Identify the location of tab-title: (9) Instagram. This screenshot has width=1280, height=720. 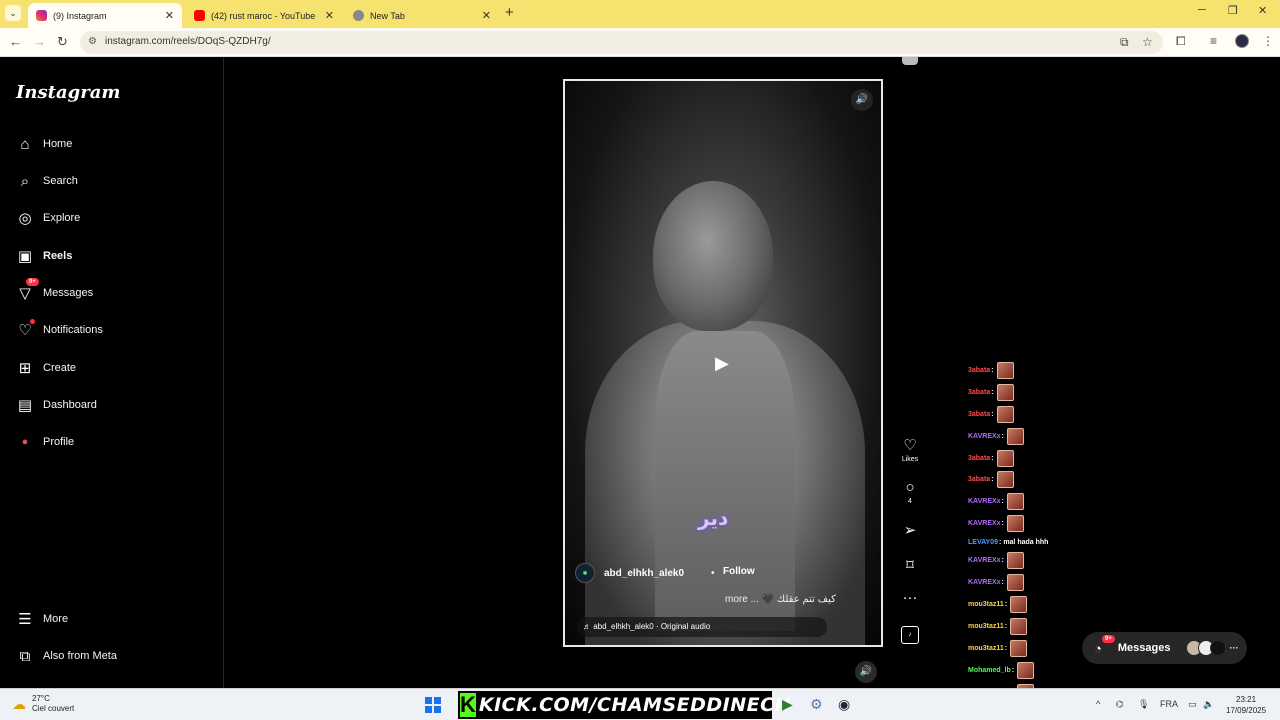
(80, 15).